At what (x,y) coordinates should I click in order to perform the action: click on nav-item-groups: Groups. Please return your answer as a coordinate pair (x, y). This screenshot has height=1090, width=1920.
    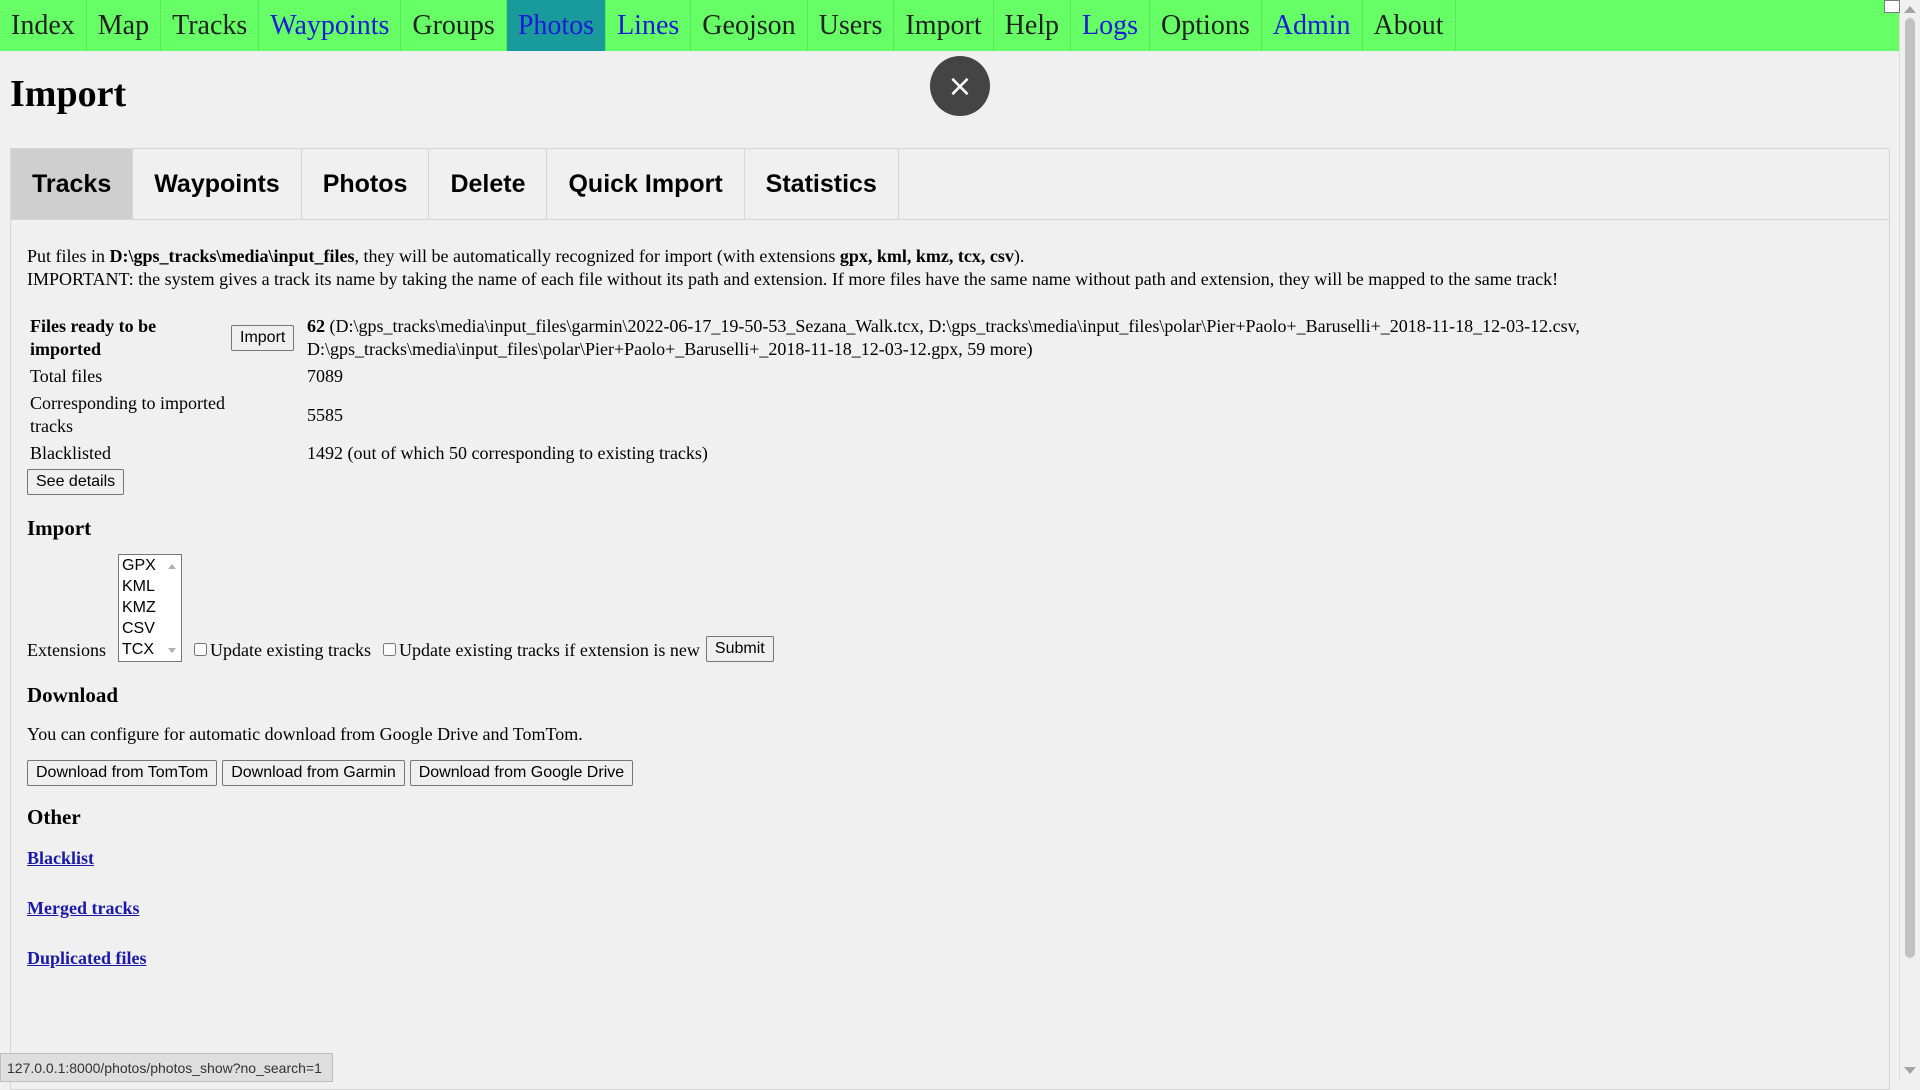
    Looking at the image, I should click on (454, 25).